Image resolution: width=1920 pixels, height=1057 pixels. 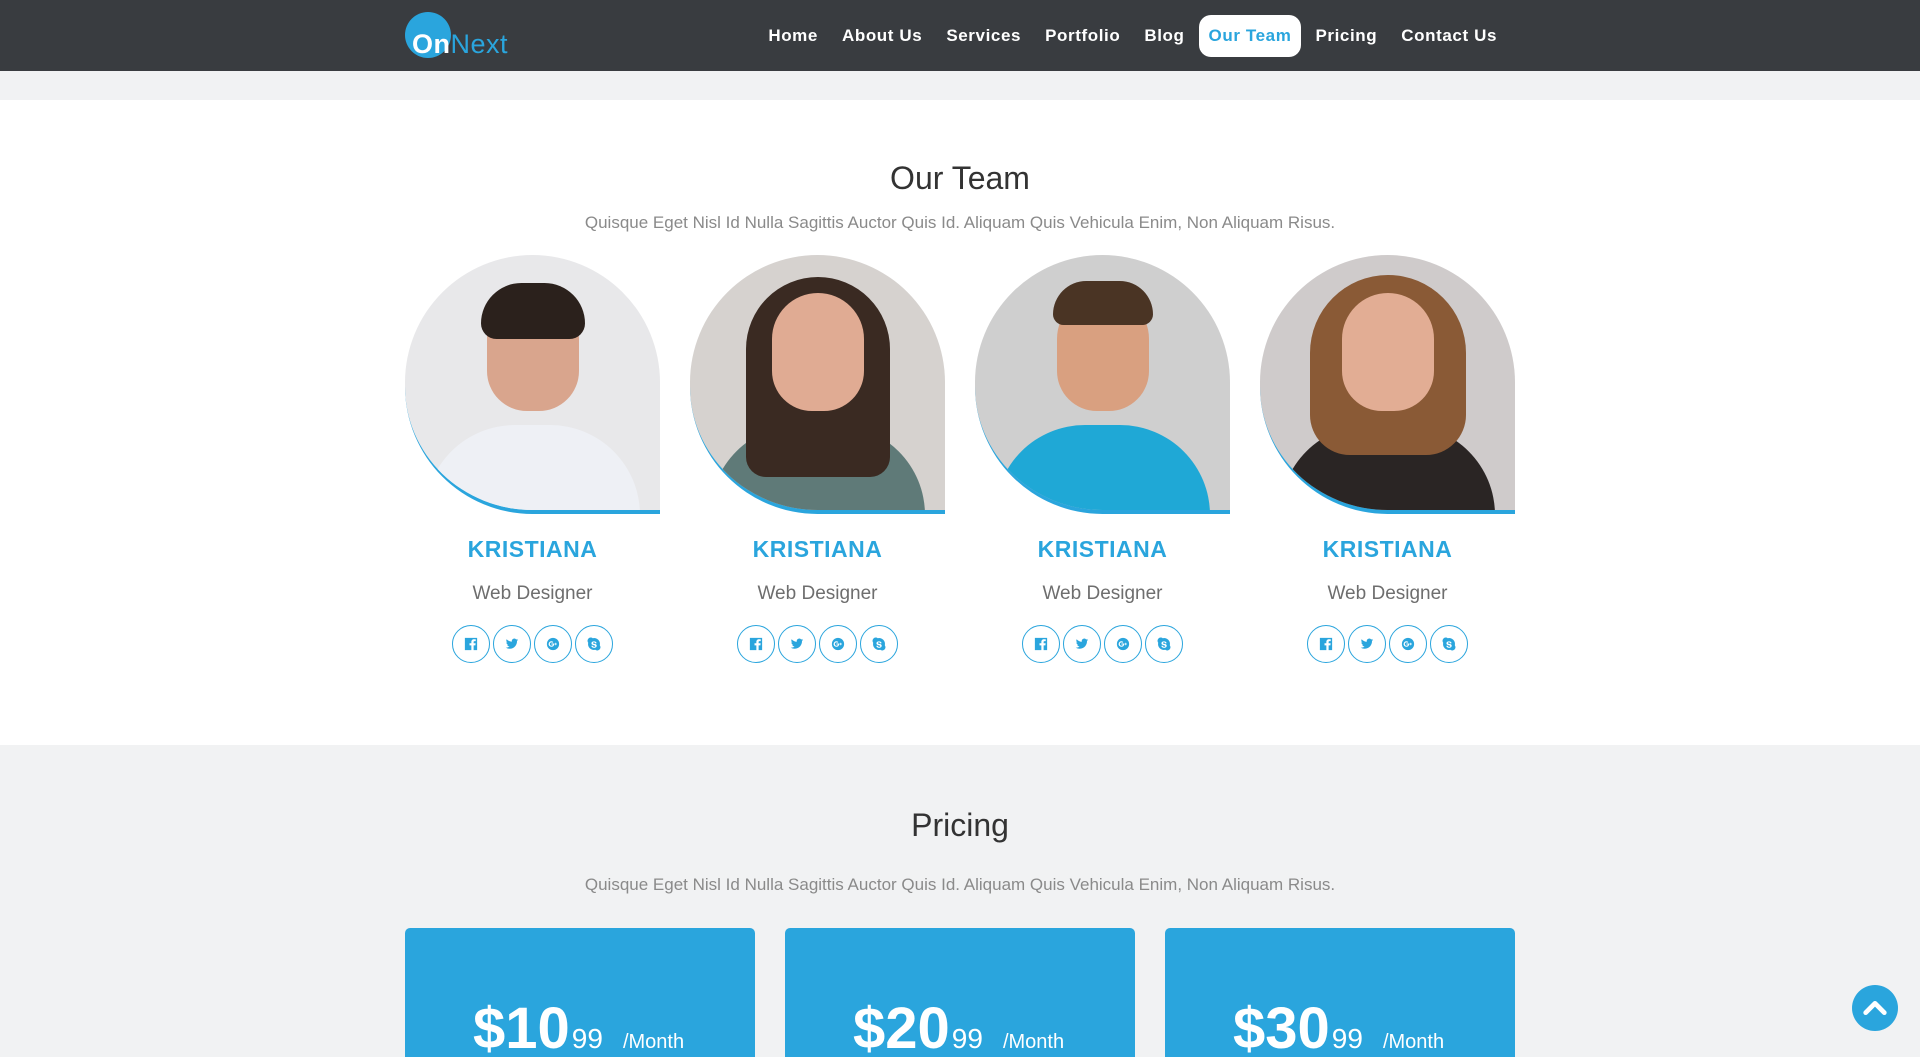 I want to click on team-title: Our Team, so click(x=960, y=178).